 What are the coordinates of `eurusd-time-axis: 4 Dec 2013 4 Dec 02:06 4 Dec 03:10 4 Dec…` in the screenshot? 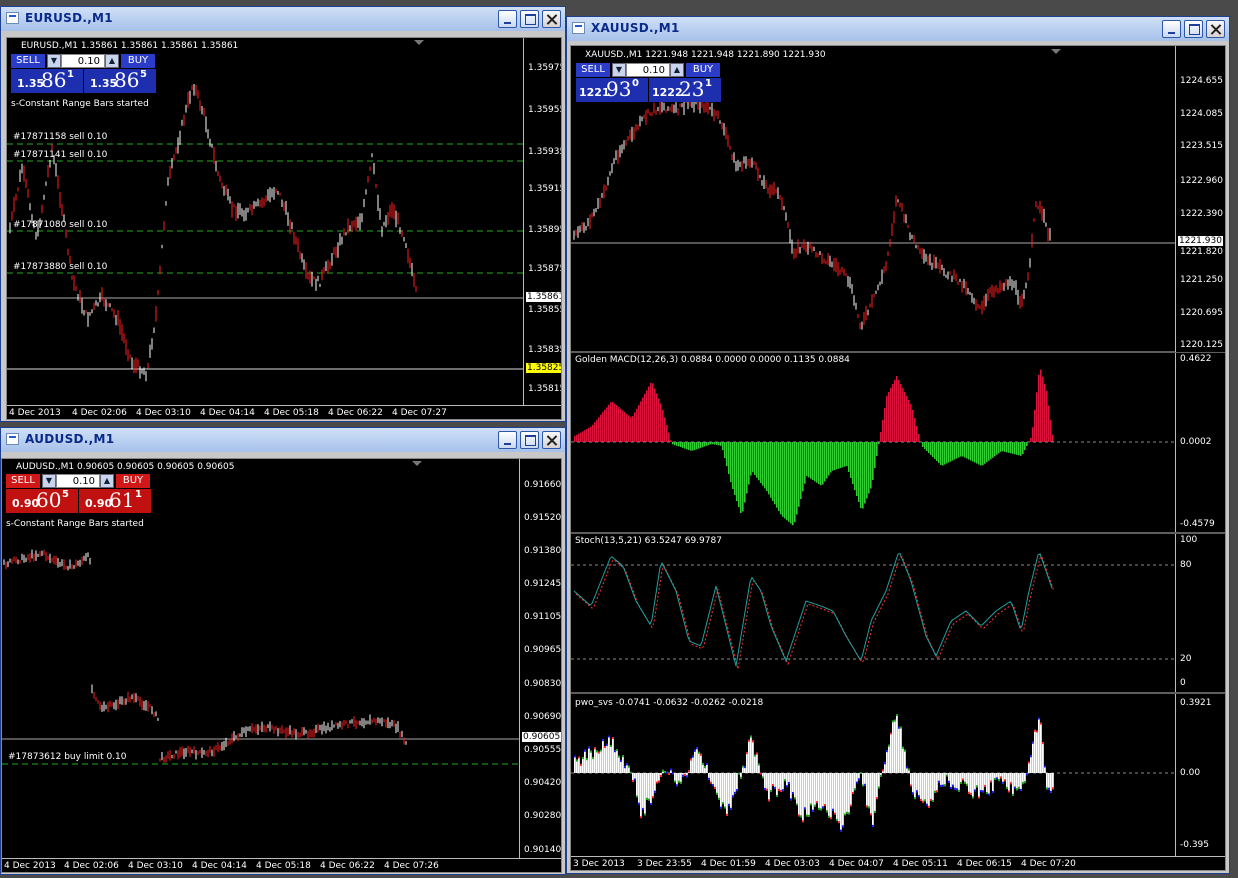 It's located at (284, 412).